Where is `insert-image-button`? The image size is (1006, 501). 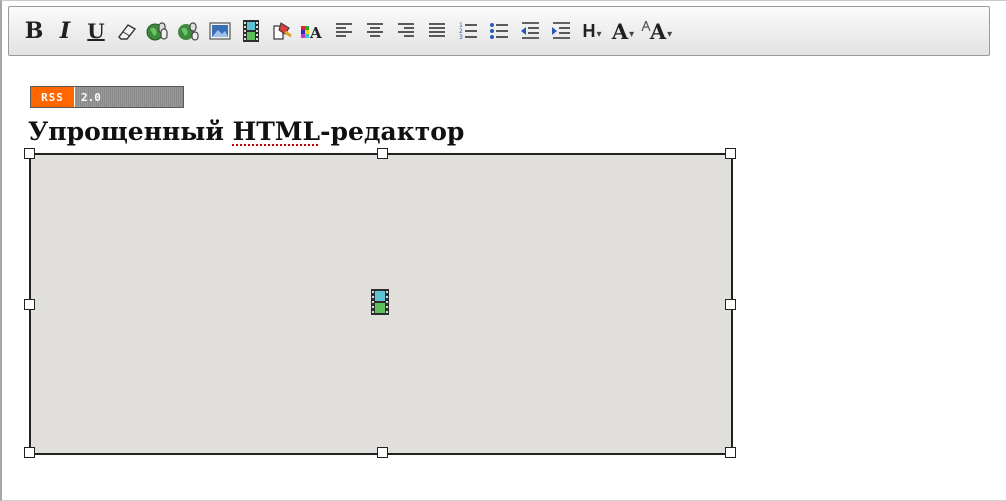
insert-image-button is located at coordinates (220, 31).